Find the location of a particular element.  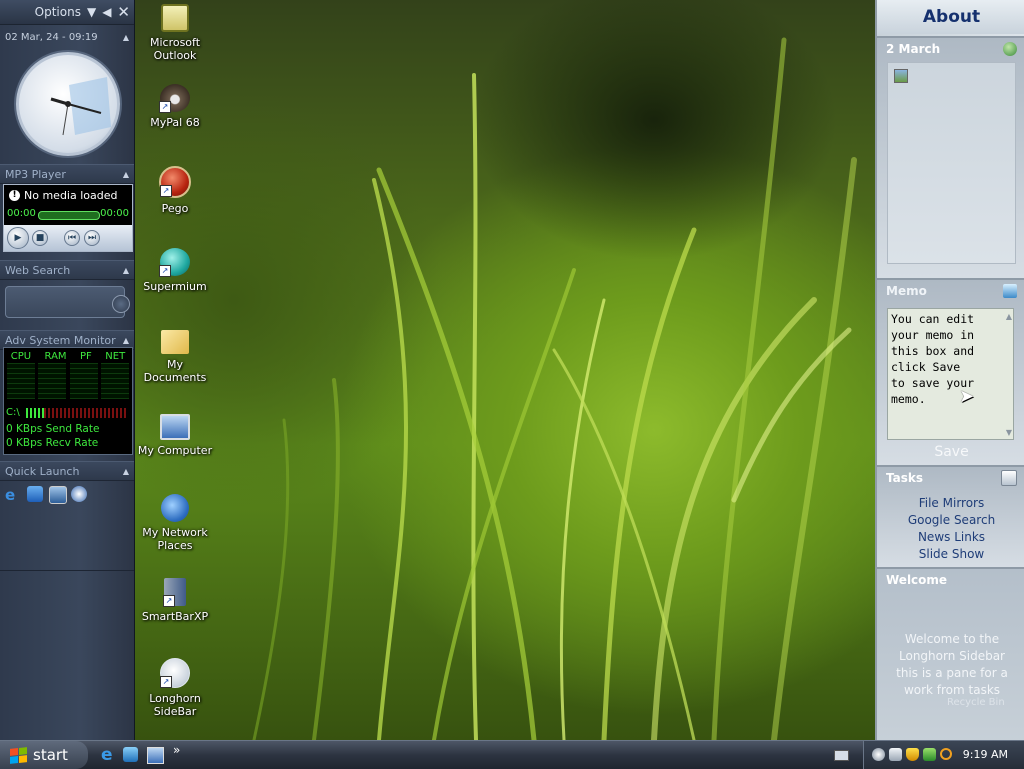

outlook-icon is located at coordinates (175, 18).